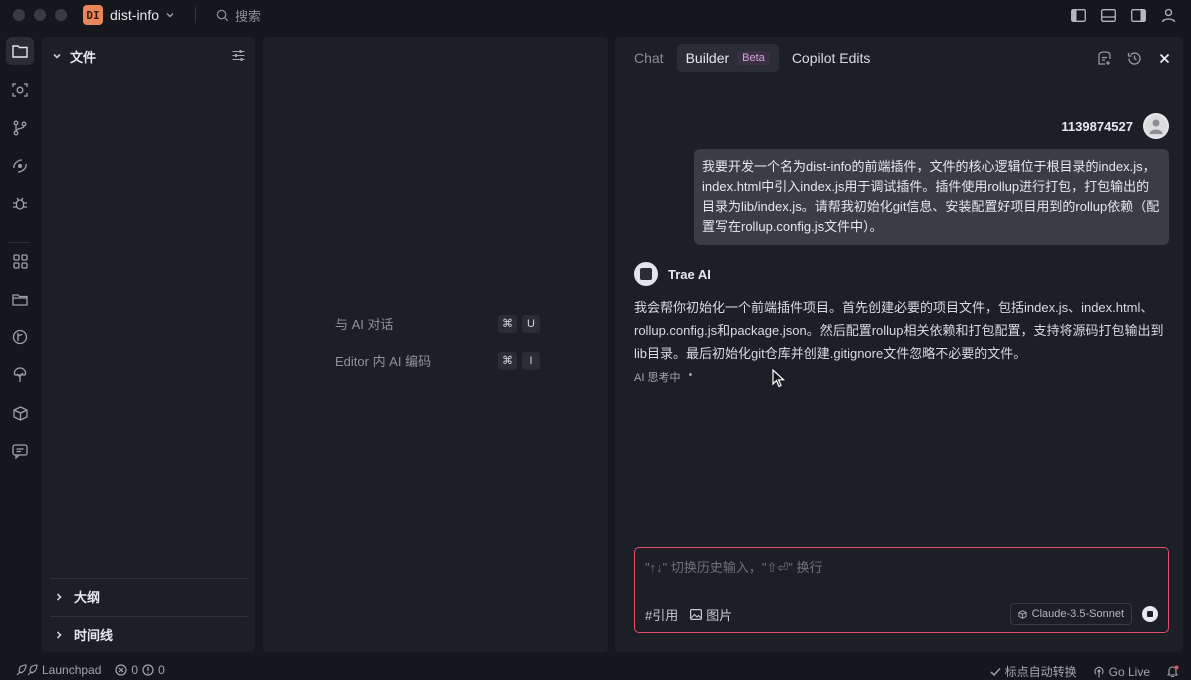 The image size is (1191, 680). I want to click on tab-builder: Builder Beta, so click(727, 58).